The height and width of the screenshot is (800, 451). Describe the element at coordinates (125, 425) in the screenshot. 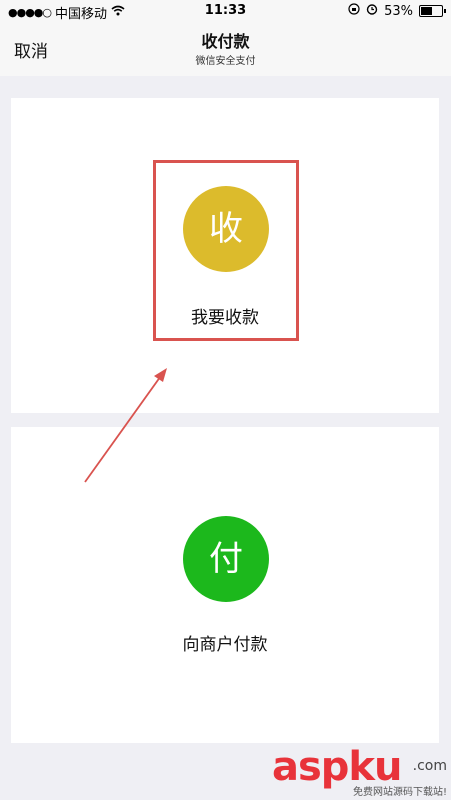

I see `annotation-arrow` at that location.